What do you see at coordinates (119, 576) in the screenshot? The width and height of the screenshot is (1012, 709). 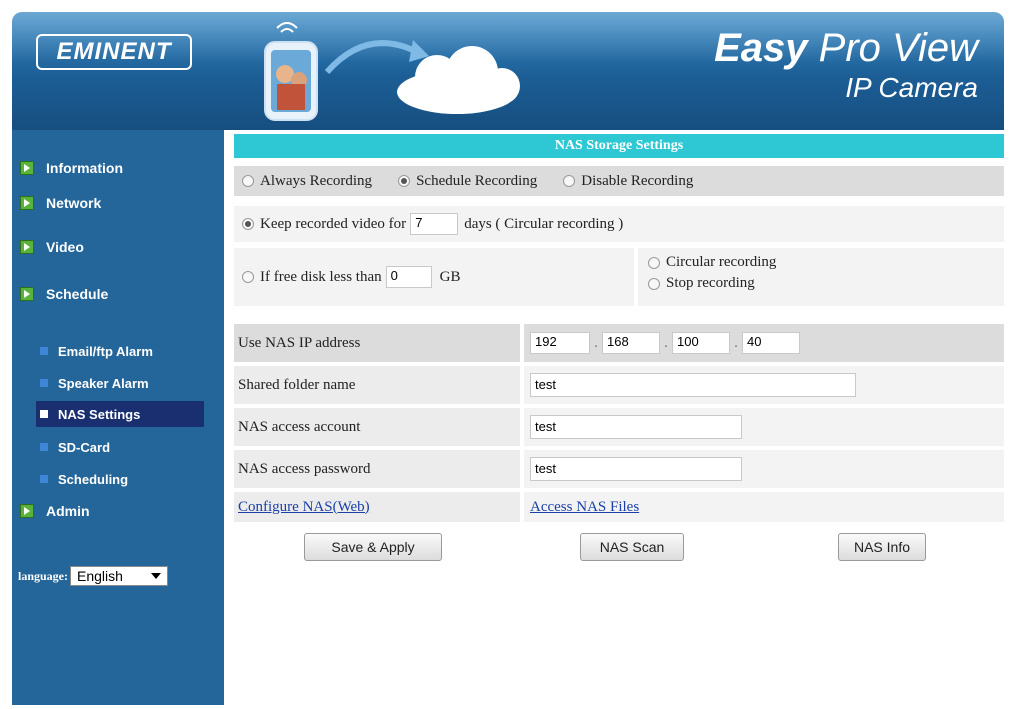 I see `language-select: English` at bounding box center [119, 576].